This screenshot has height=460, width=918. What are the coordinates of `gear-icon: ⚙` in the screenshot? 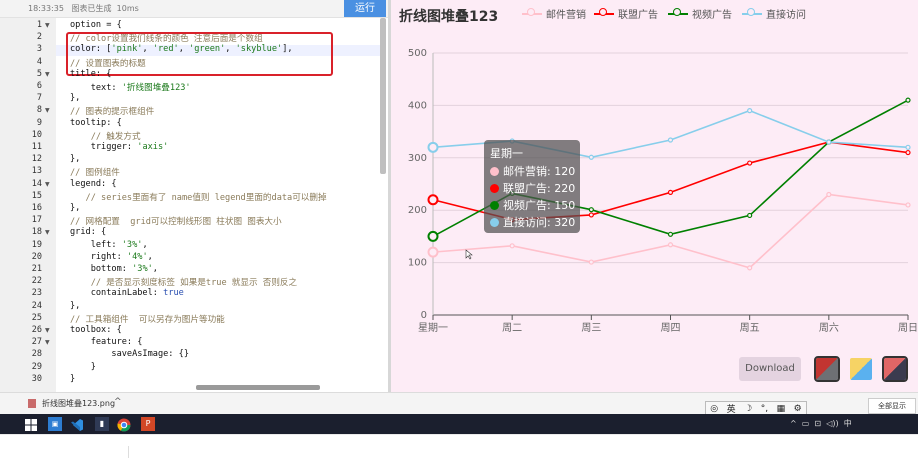 It's located at (798, 409).